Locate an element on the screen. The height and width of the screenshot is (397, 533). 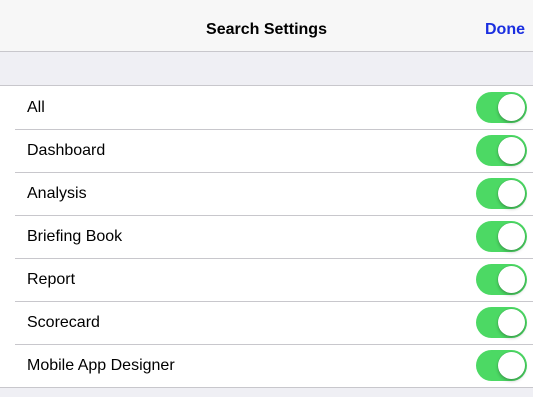
setting-row-report: Report is located at coordinates (266, 279).